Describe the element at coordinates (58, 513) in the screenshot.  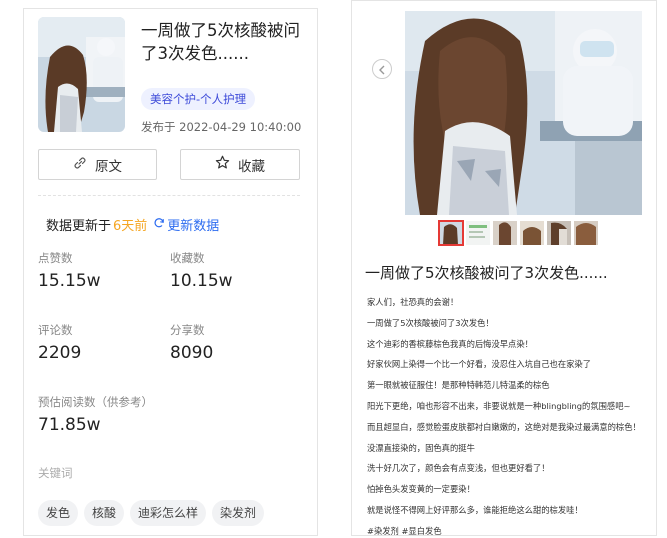
I see `keyword-chip: 发色` at that location.